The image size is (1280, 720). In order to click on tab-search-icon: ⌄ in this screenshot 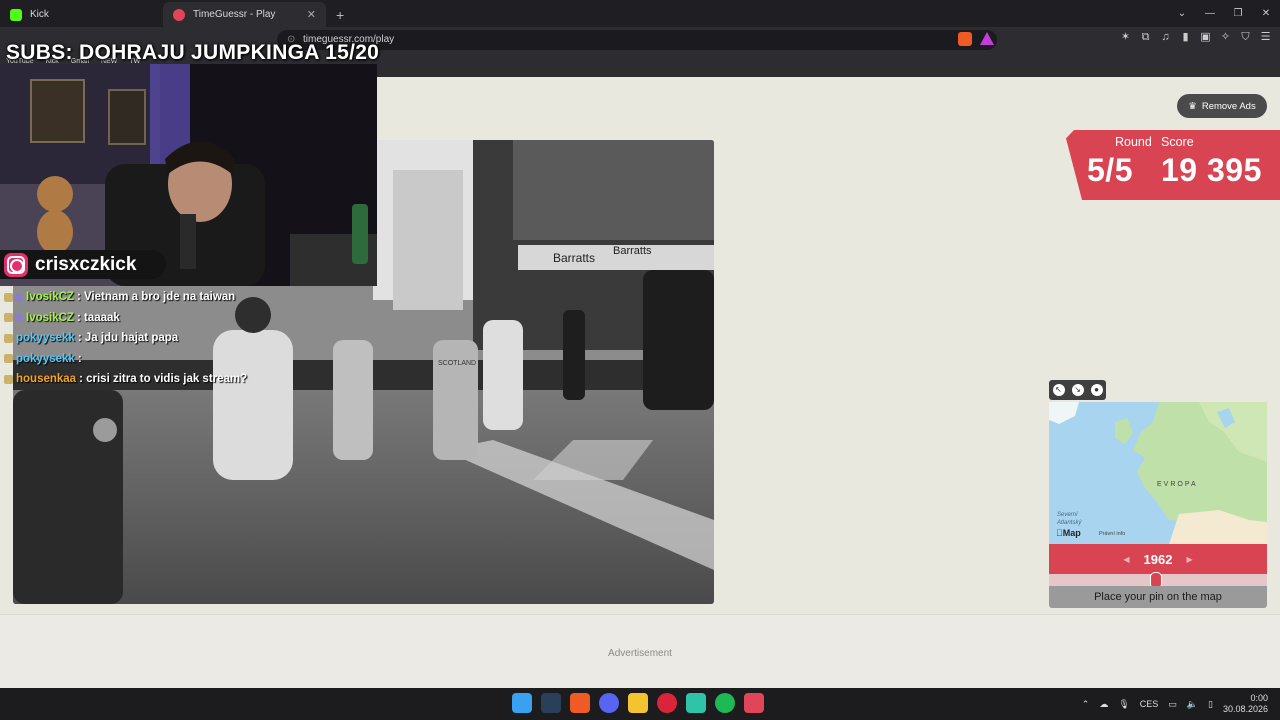, I will do `click(1182, 13)`.